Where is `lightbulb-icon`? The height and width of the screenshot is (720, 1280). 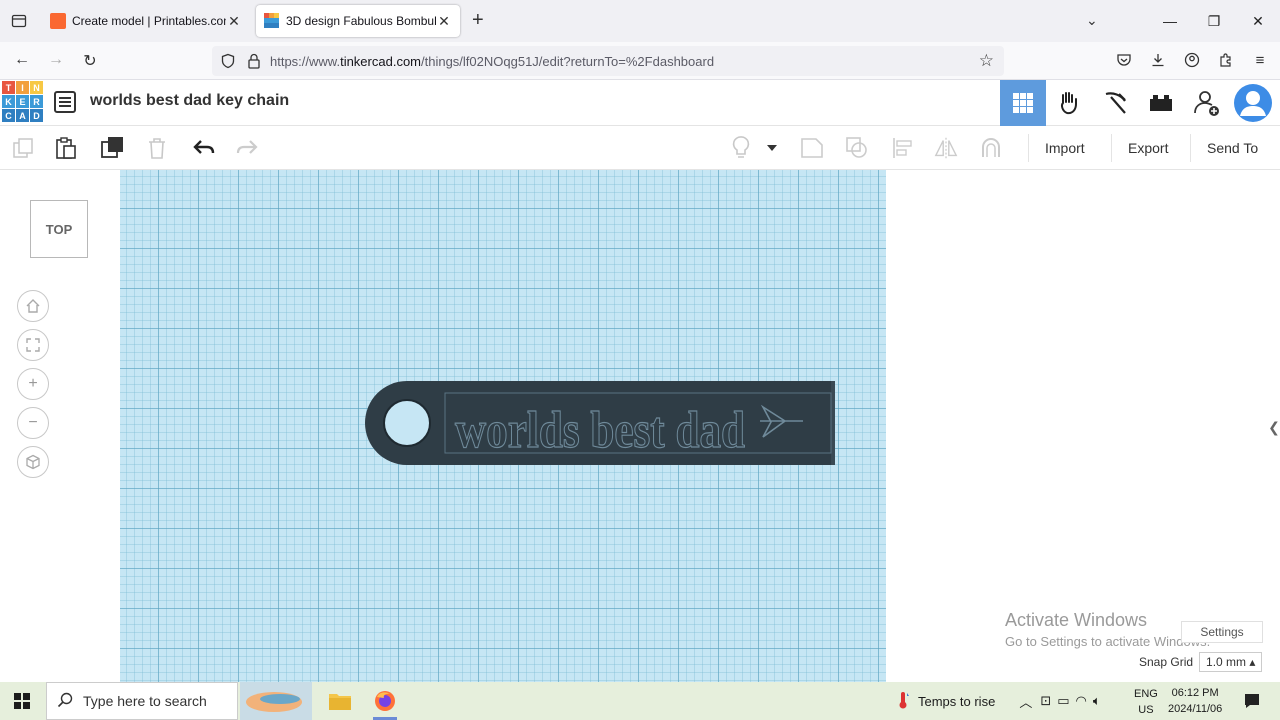 lightbulb-icon is located at coordinates (741, 147).